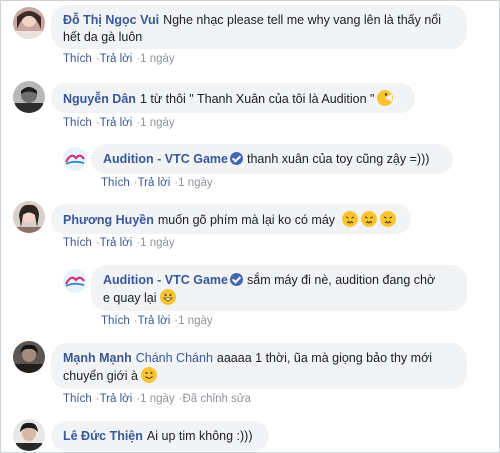 This screenshot has height=453, width=500. Describe the element at coordinates (385, 98) in the screenshot. I see `pacman-emoji` at that location.